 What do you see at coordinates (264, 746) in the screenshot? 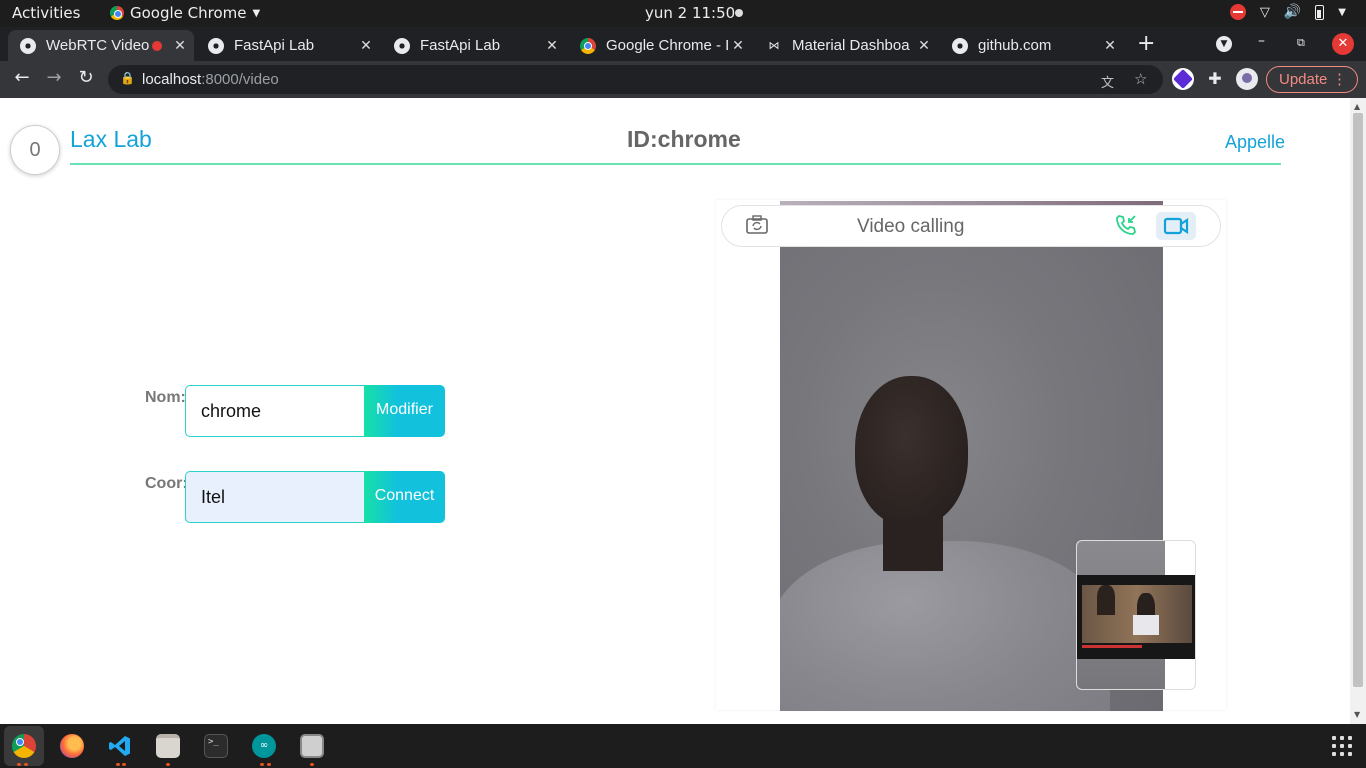
I see `arduino-dock-icon: ∞` at bounding box center [264, 746].